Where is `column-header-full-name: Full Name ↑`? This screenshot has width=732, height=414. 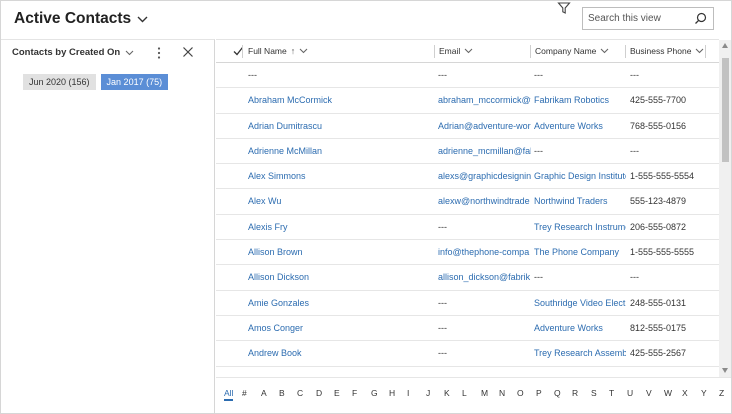
column-header-full-name: Full Name ↑ is located at coordinates (278, 51).